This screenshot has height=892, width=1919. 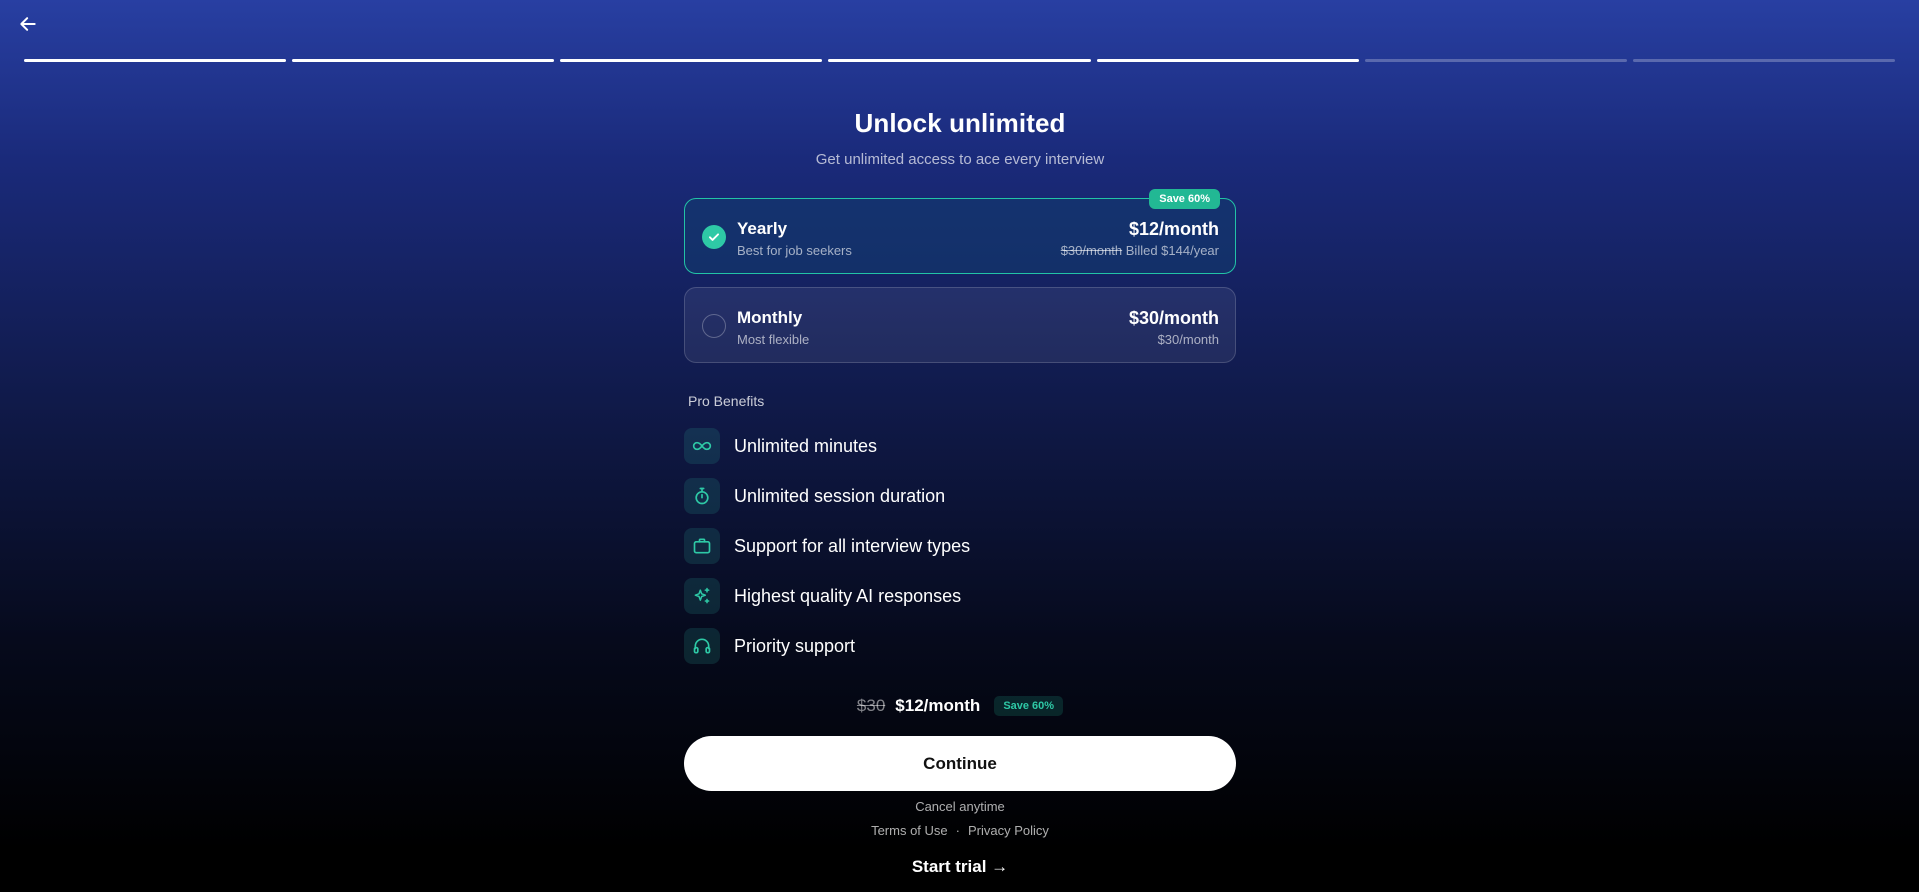 I want to click on benefit-label: Highest quality AI responses, so click(x=848, y=595).